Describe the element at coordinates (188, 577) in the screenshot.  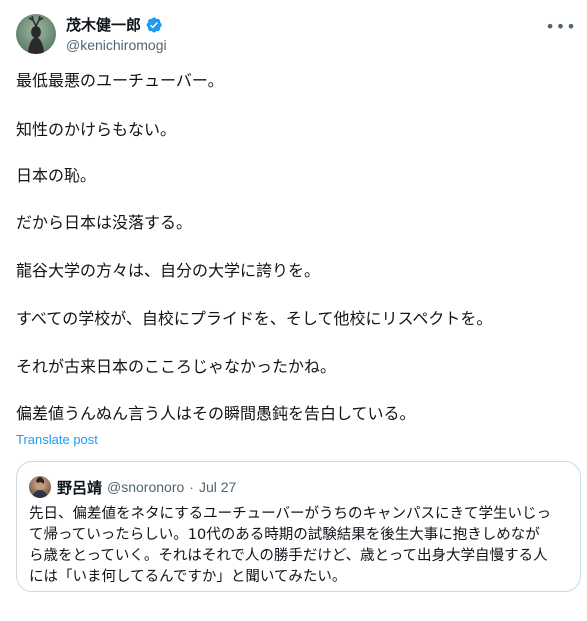
I see `quote-text-line: には「いま何してるんですか」と聞いてみたい。` at that location.